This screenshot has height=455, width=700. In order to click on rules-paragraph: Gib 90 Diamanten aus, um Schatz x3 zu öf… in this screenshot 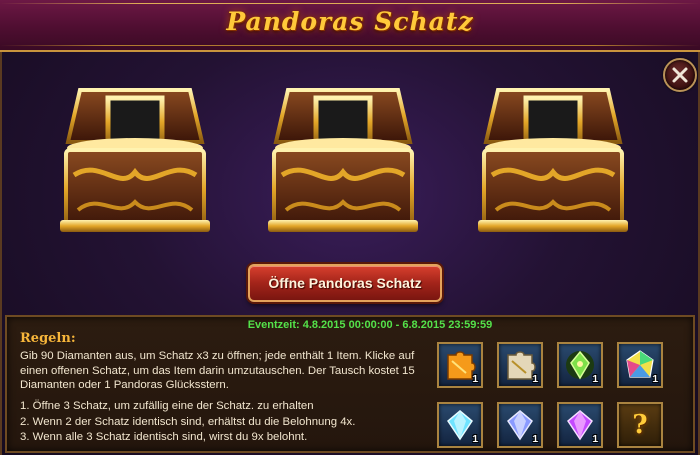, I will do `click(217, 371)`.